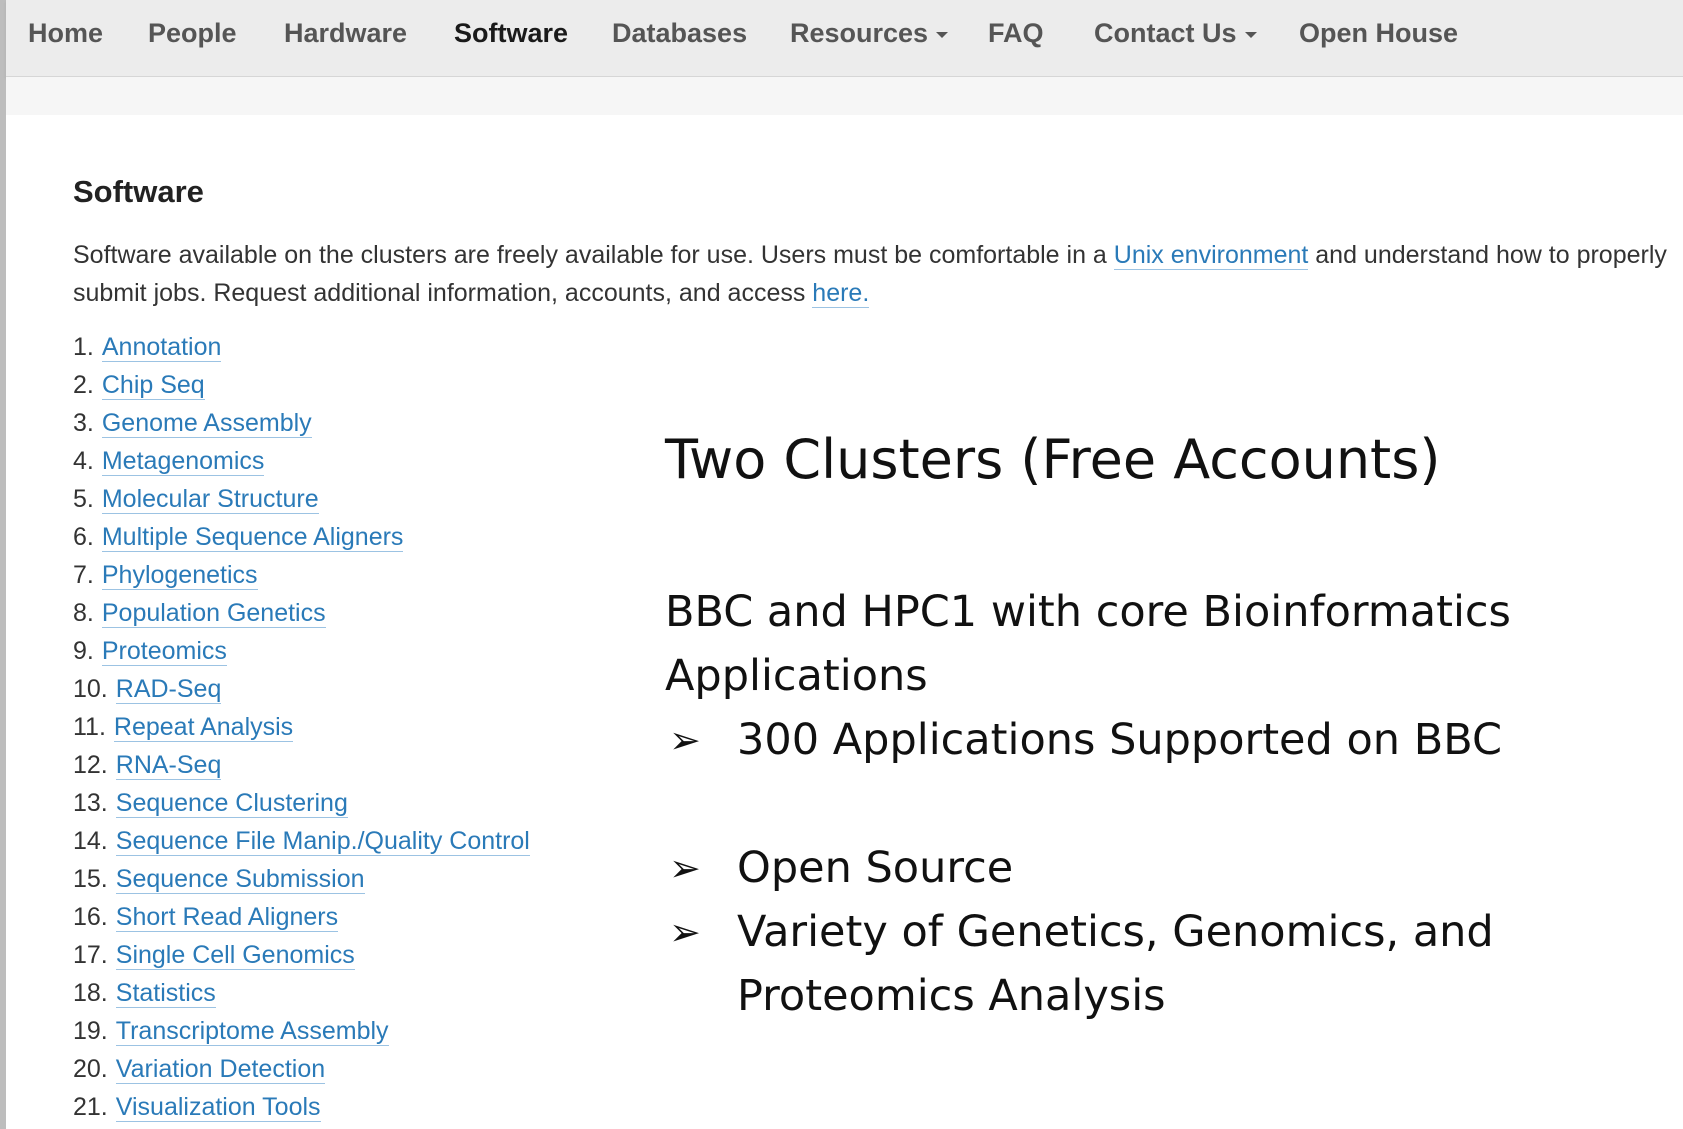 This screenshot has width=1683, height=1129. What do you see at coordinates (841, 293) in the screenshot?
I see `access-here-link: here.` at bounding box center [841, 293].